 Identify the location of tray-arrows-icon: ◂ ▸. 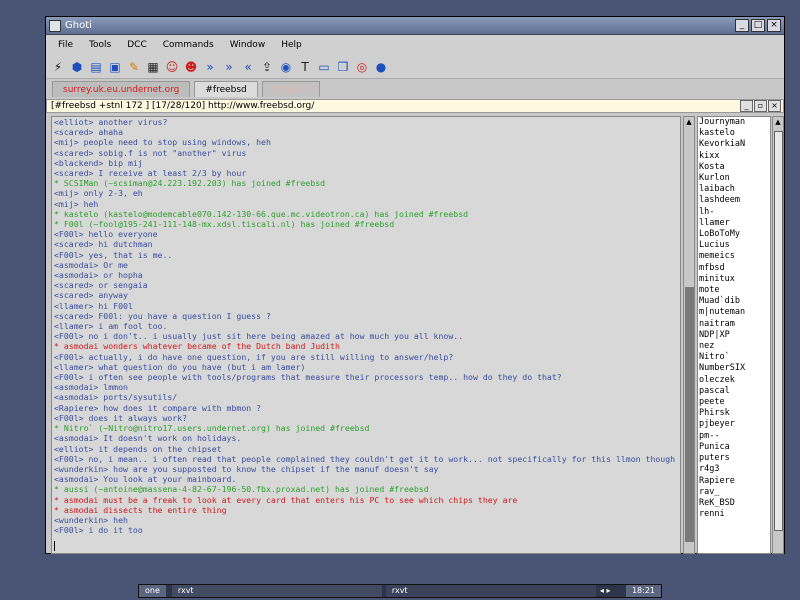
(605, 591).